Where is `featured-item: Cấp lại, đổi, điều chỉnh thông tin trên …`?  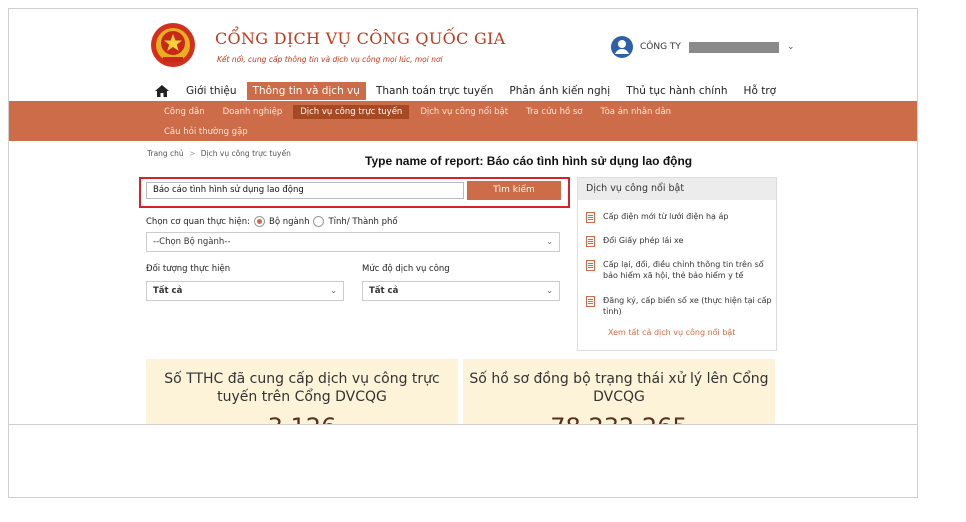
featured-item: Cấp lại, đổi, điều chỉnh thông tin trên … is located at coordinates (679, 270).